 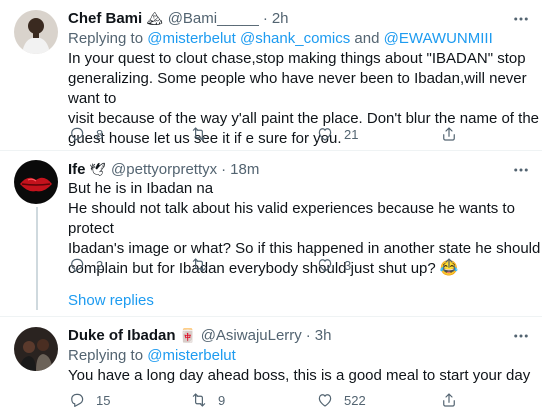 I want to click on display-name: Ife, so click(x=77, y=169).